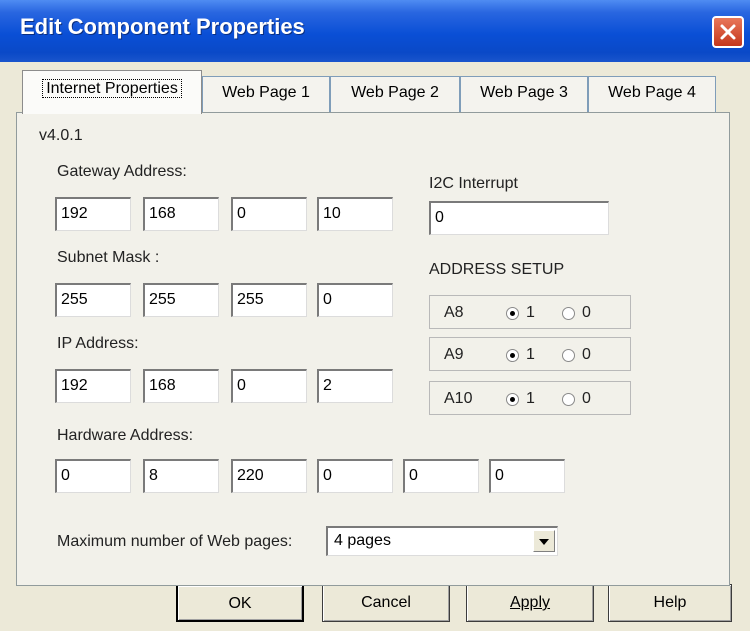 This screenshot has height=631, width=750. Describe the element at coordinates (175, 541) in the screenshot. I see `max-pages-label: Maximum number of Web pages:` at that location.